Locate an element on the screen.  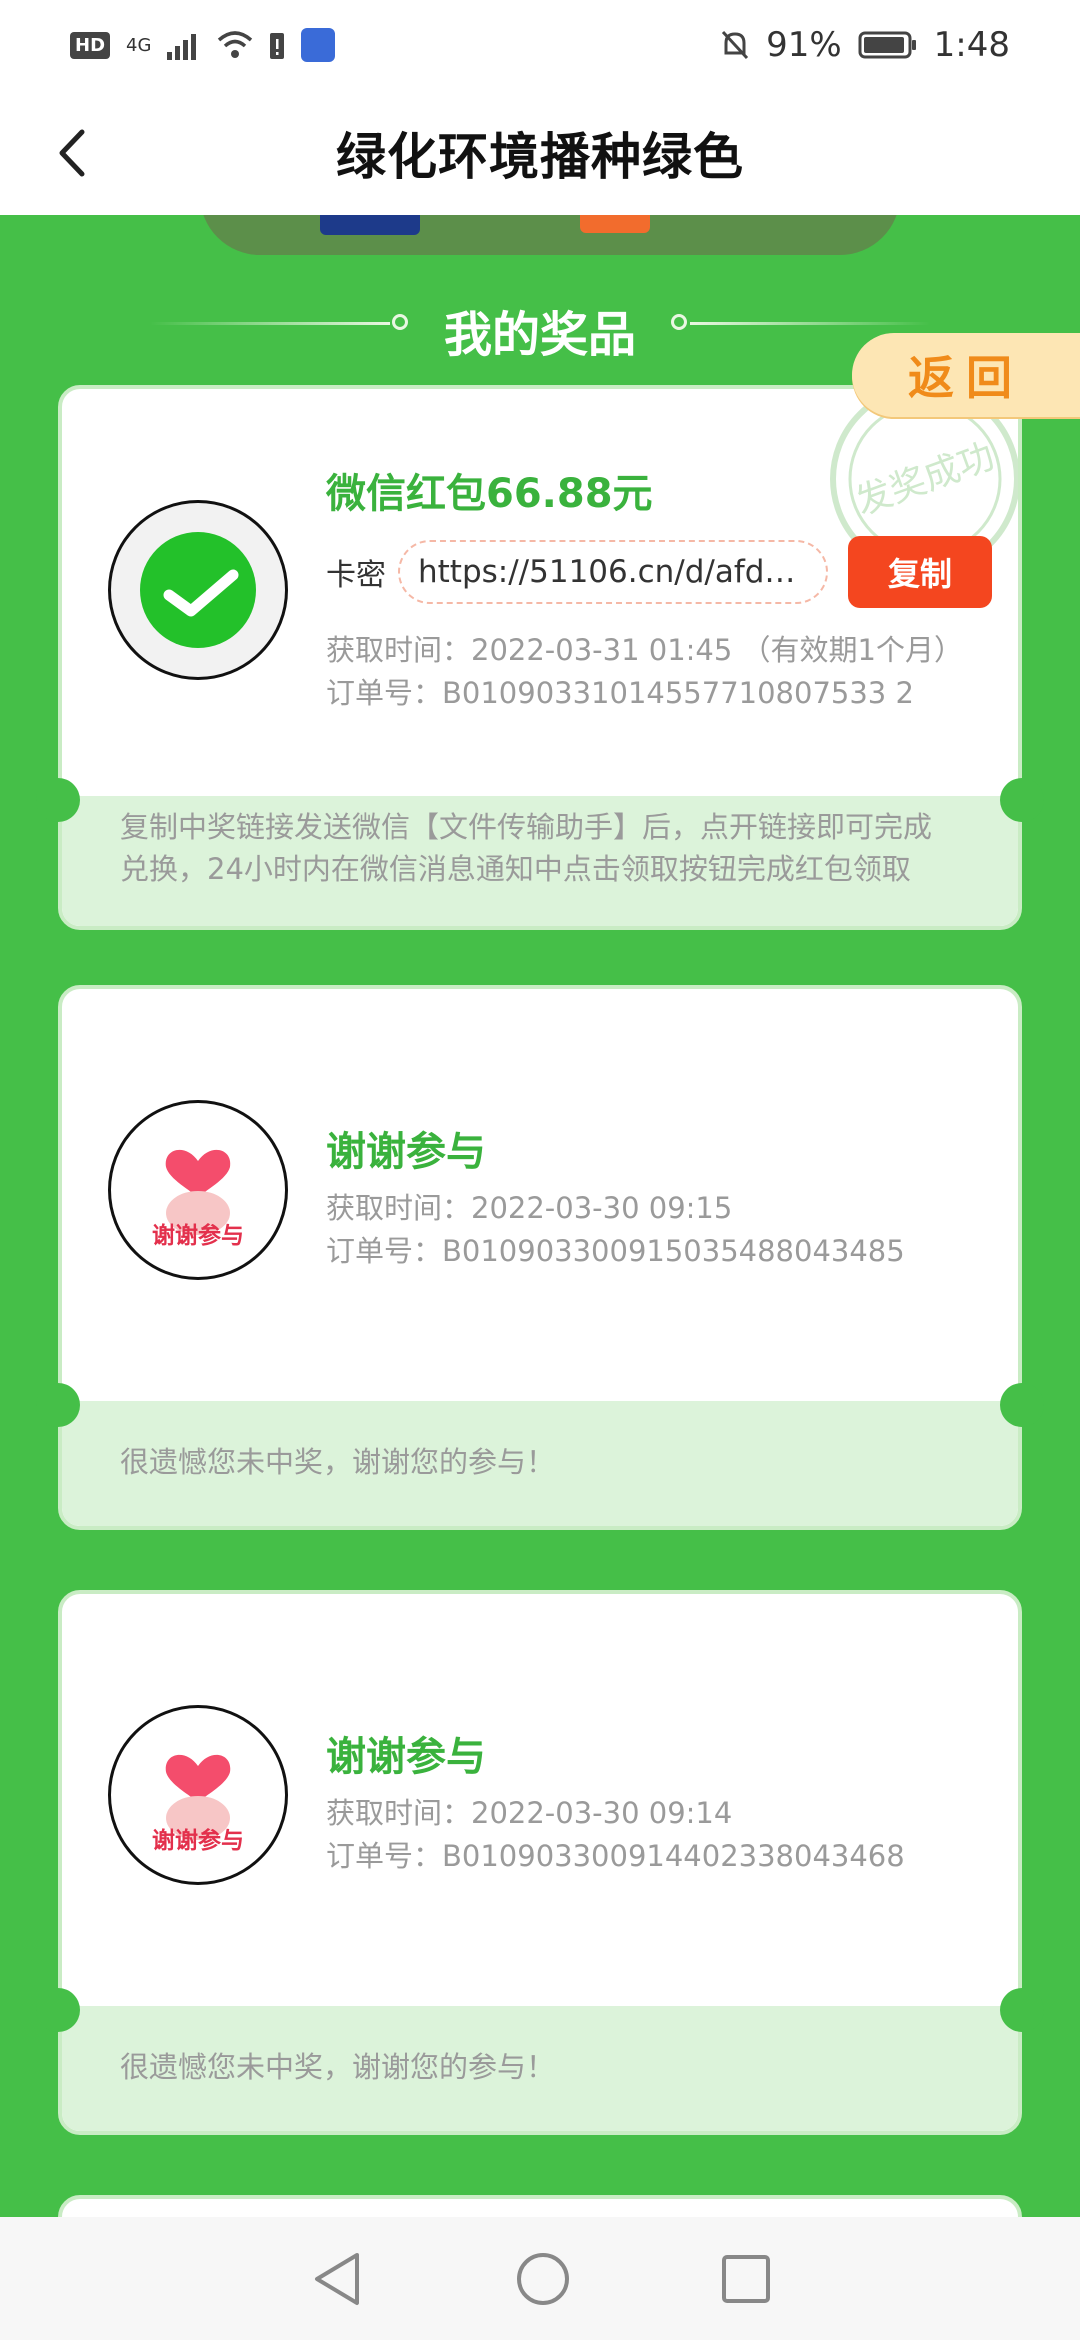
mute-bell-icon is located at coordinates (735, 45).